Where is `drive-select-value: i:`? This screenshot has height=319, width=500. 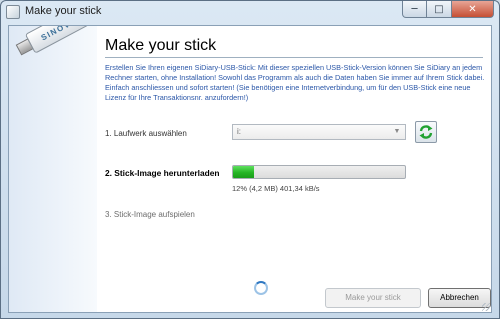
drive-select-value: i: is located at coordinates (239, 131).